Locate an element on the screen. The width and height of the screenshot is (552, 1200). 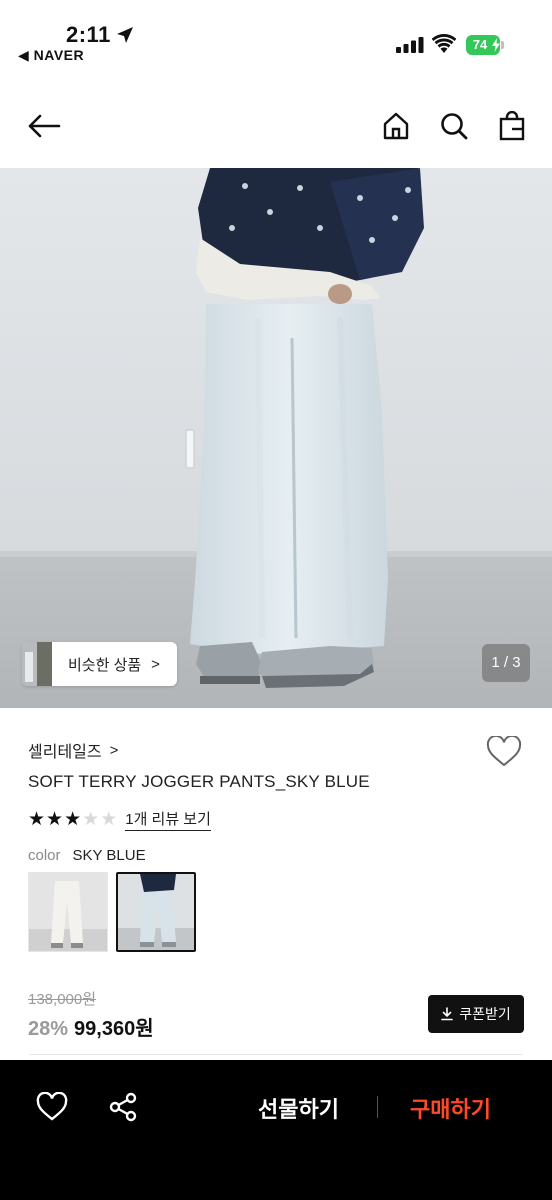
share-icon is located at coordinates (123, 1107).